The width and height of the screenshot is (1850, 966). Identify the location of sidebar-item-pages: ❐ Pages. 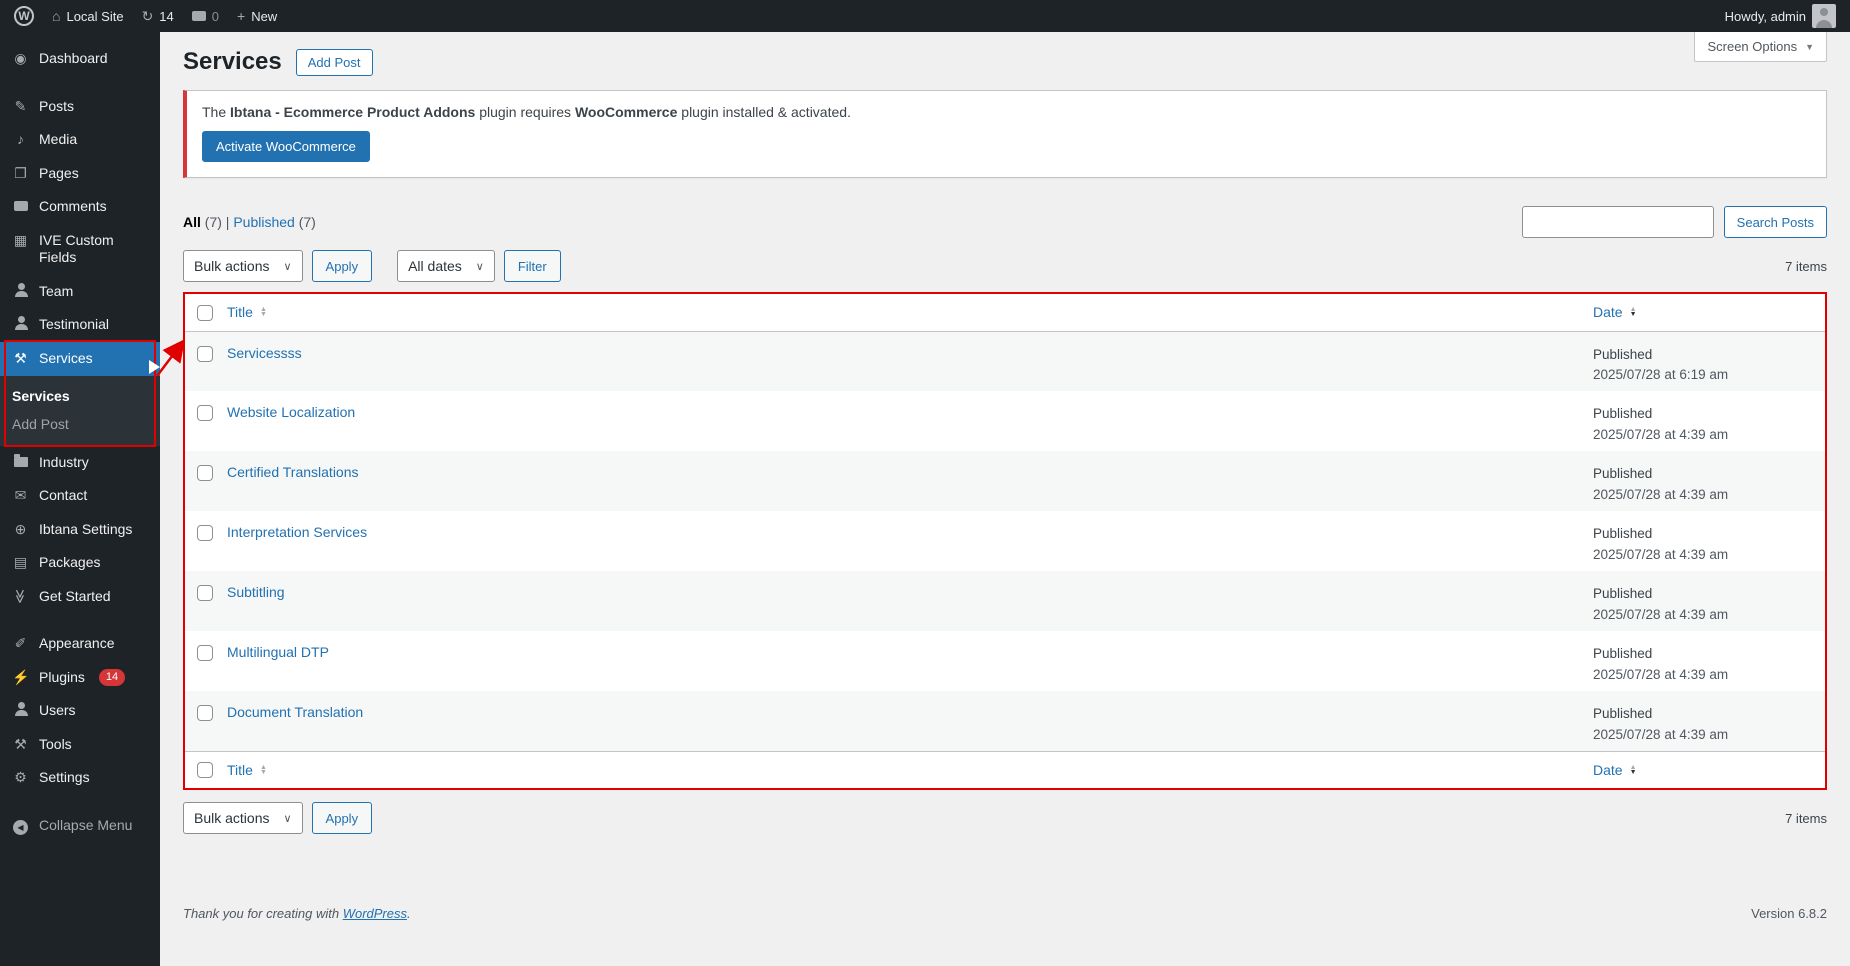
(80, 174).